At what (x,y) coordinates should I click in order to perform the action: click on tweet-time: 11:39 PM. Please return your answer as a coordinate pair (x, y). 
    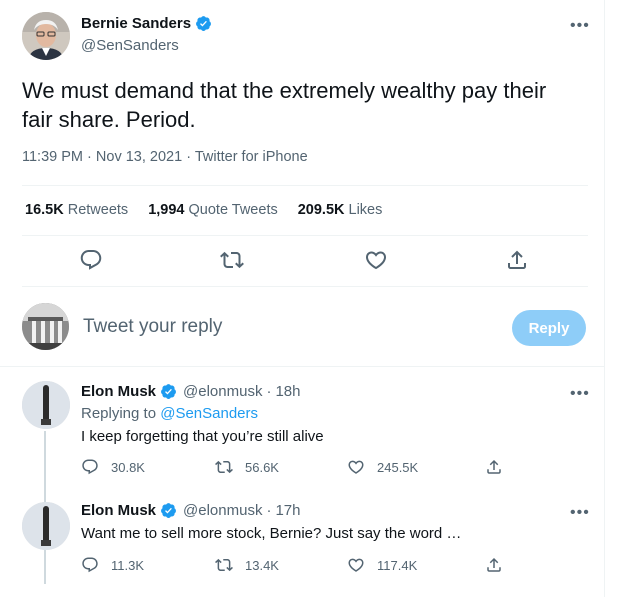
    Looking at the image, I should click on (52, 157).